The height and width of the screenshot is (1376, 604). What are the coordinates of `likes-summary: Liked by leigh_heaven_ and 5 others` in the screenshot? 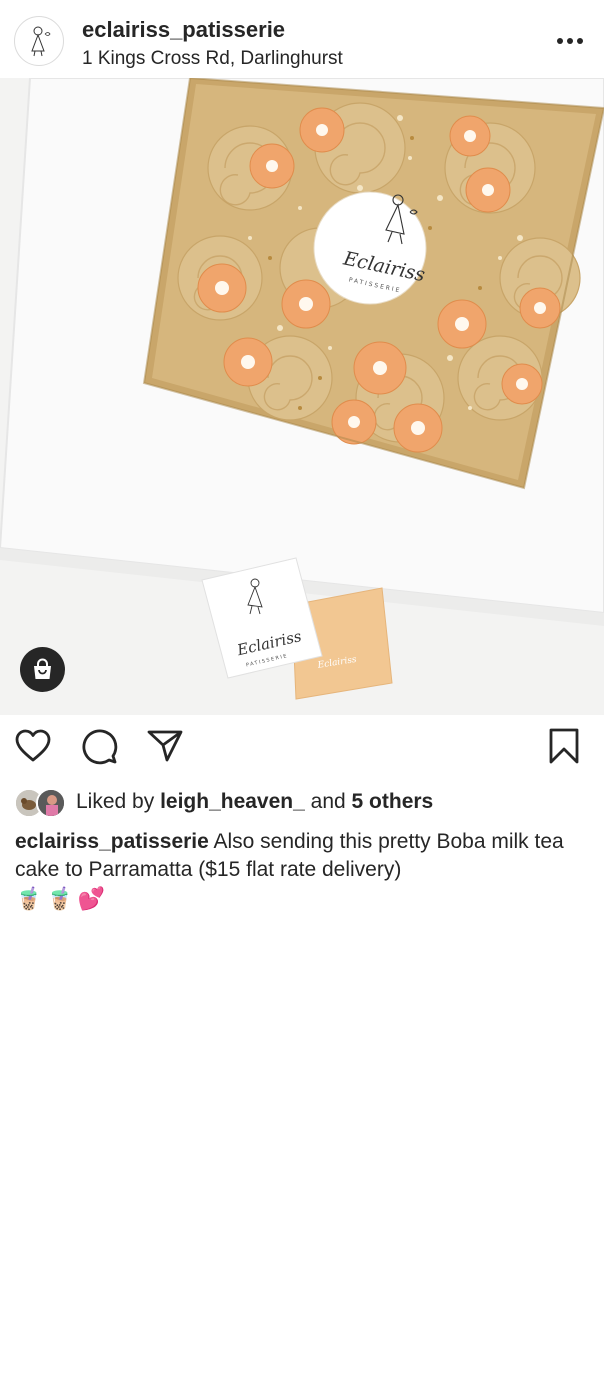 It's located at (302, 802).